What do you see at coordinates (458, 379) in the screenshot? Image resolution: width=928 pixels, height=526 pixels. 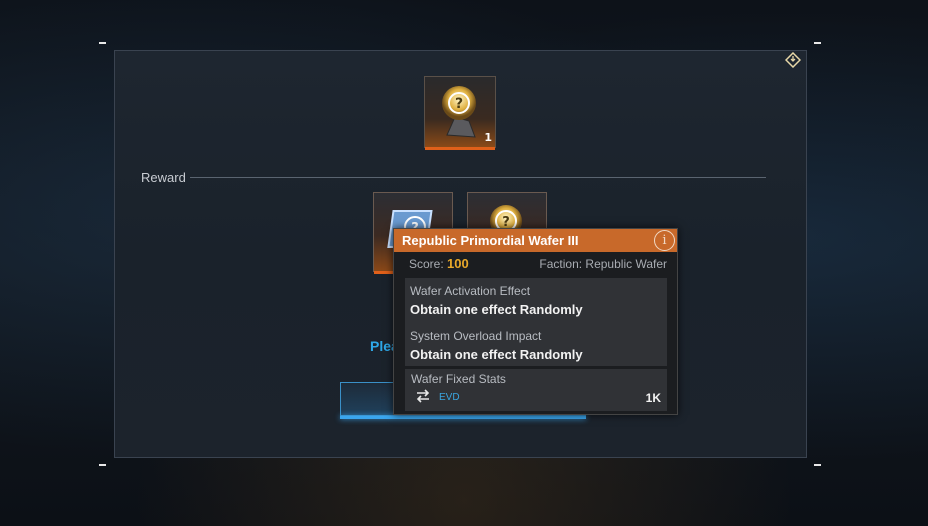 I see `fixed-stats-title: Wafer Fixed Stats` at bounding box center [458, 379].